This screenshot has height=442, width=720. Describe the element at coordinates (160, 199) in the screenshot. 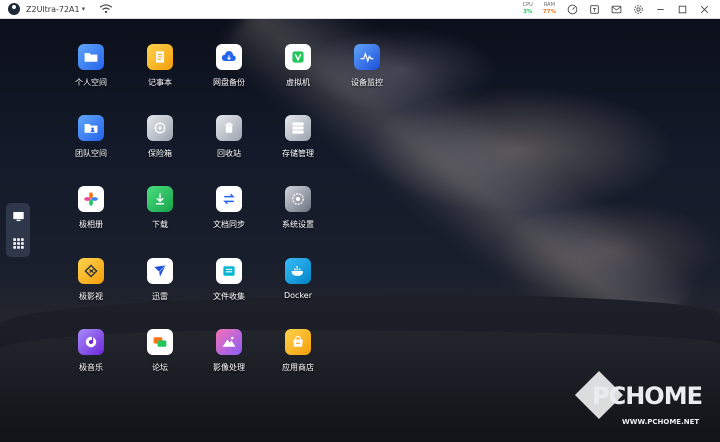

I see `download-icon` at that location.